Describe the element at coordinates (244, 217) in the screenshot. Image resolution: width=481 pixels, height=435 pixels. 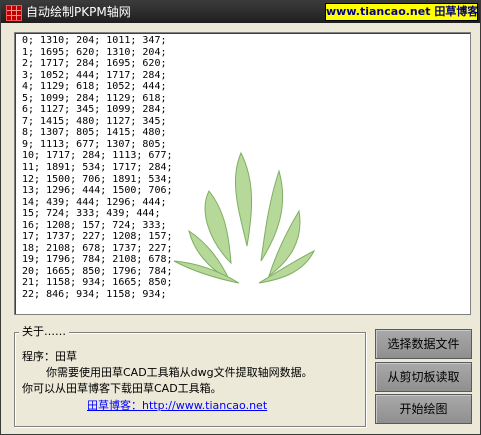
I see `grass-logo-icon` at that location.